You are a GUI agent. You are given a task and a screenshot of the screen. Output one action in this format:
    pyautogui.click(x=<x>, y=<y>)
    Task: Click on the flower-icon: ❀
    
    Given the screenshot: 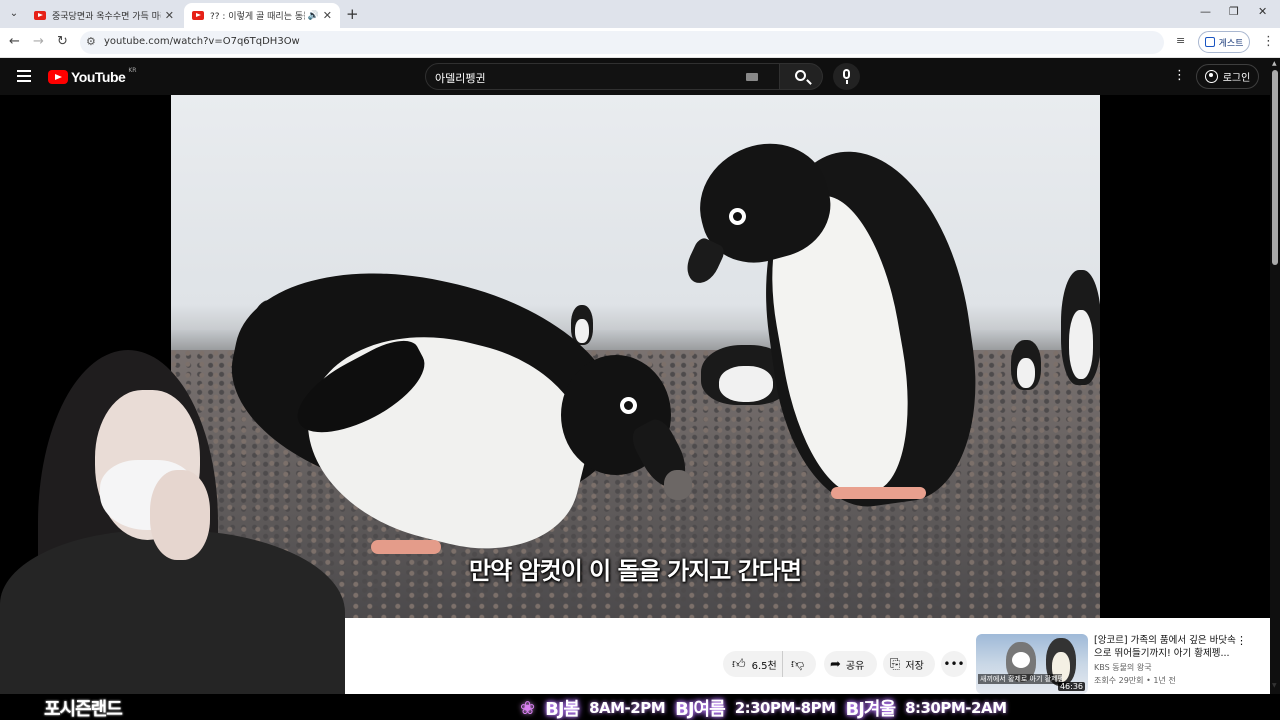 What is the action you would take?
    pyautogui.click(x=528, y=708)
    